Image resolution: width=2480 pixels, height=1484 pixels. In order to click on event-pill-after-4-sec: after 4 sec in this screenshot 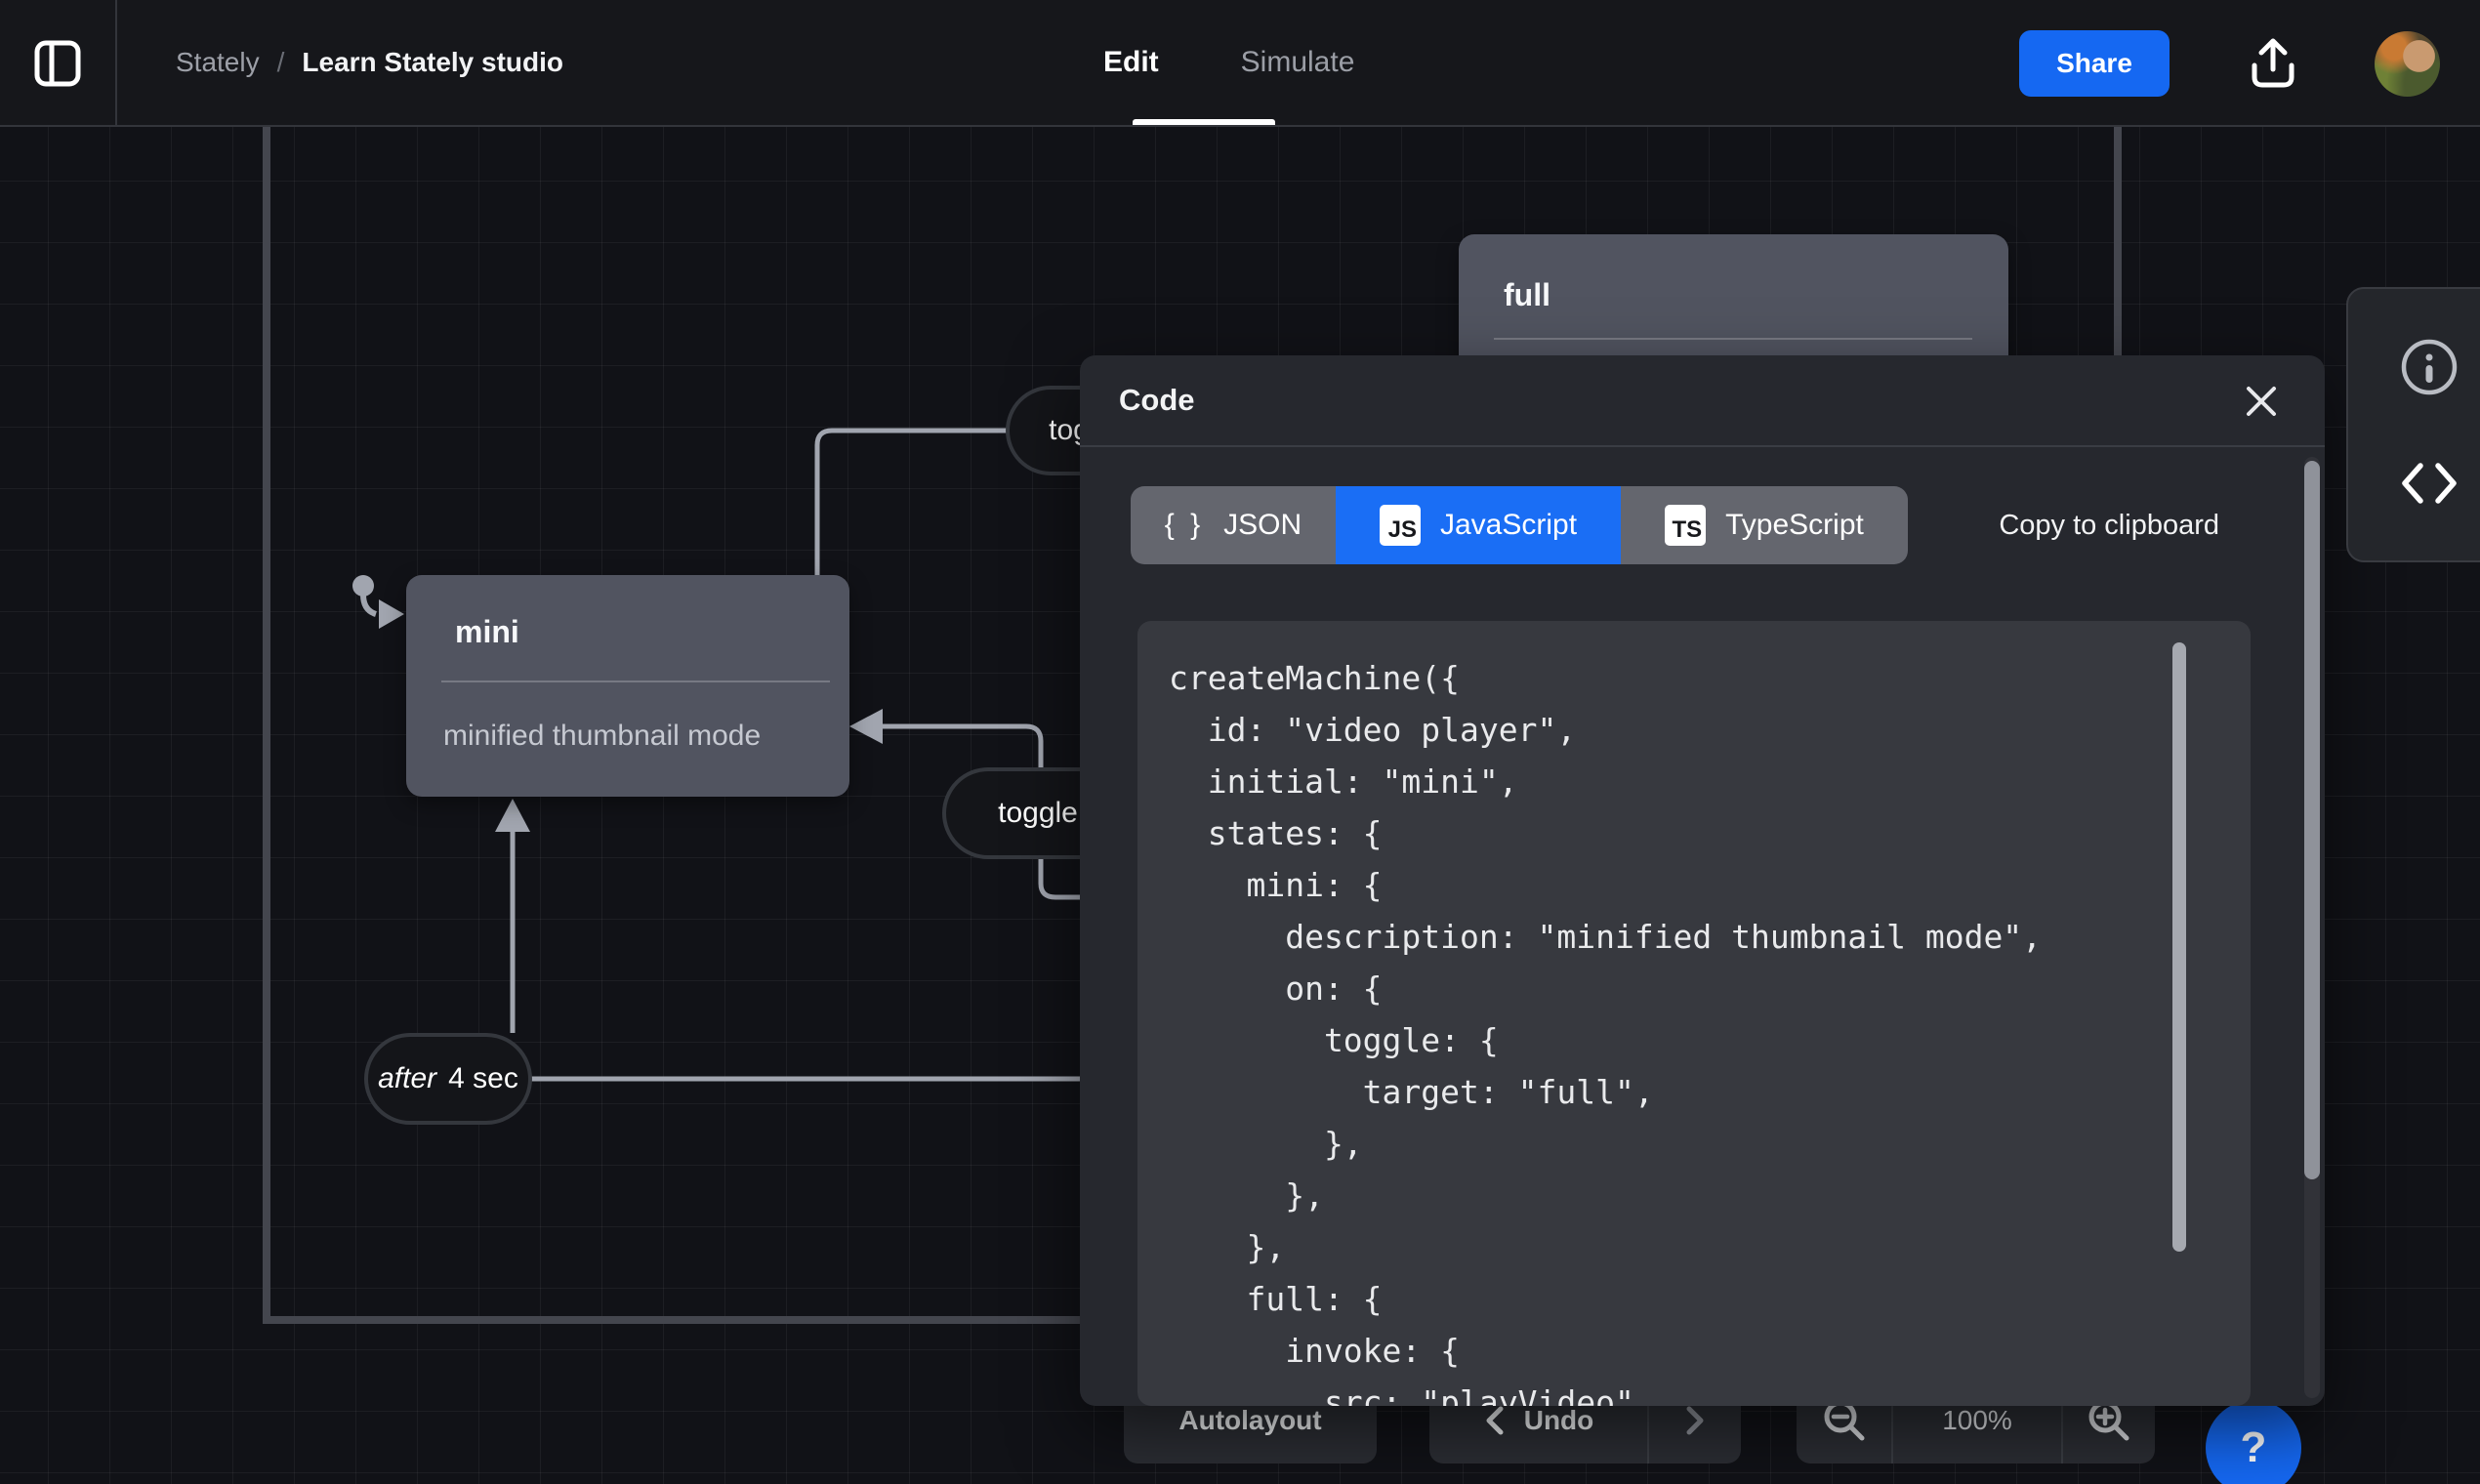, I will do `click(448, 1079)`.